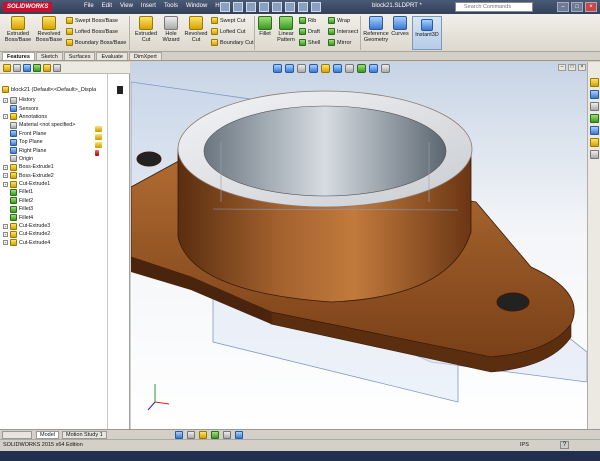 The image size is (600, 461). I want to click on tree-item: + Cut-Extrude2, so click(50, 234).